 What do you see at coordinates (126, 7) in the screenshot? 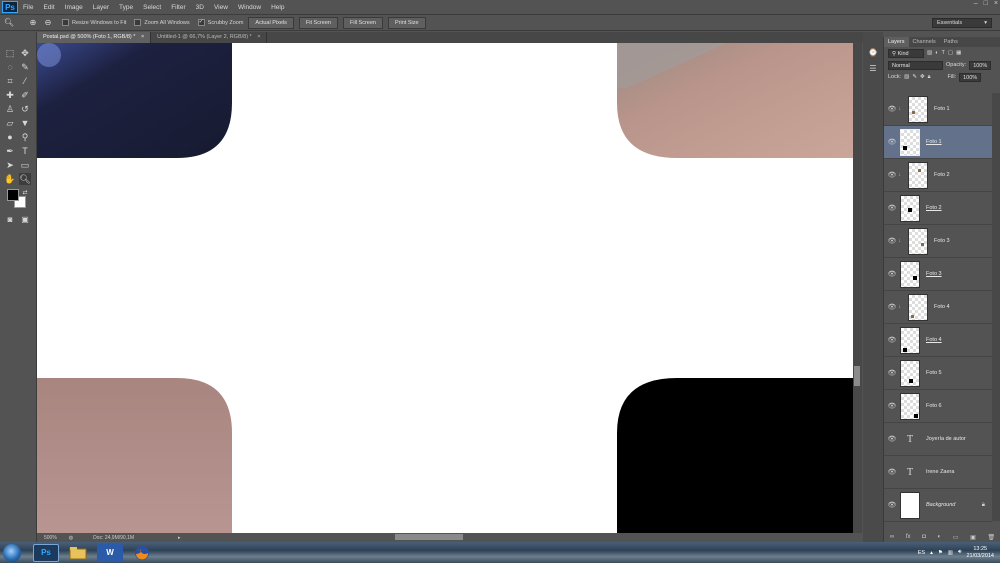
I see `menu-type: Type` at bounding box center [126, 7].